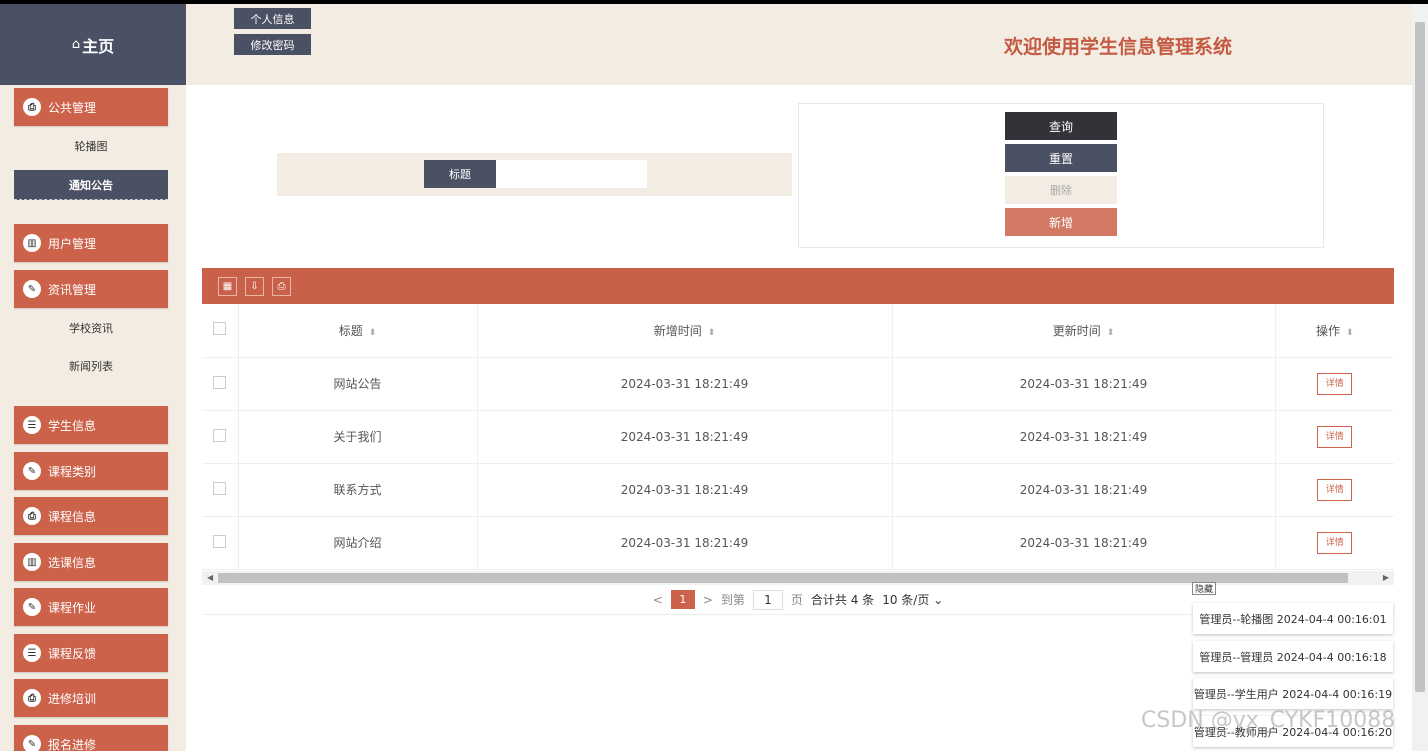 The image size is (1428, 751). I want to click on sidebar-item-news: ✎ 资讯管理, so click(91, 289).